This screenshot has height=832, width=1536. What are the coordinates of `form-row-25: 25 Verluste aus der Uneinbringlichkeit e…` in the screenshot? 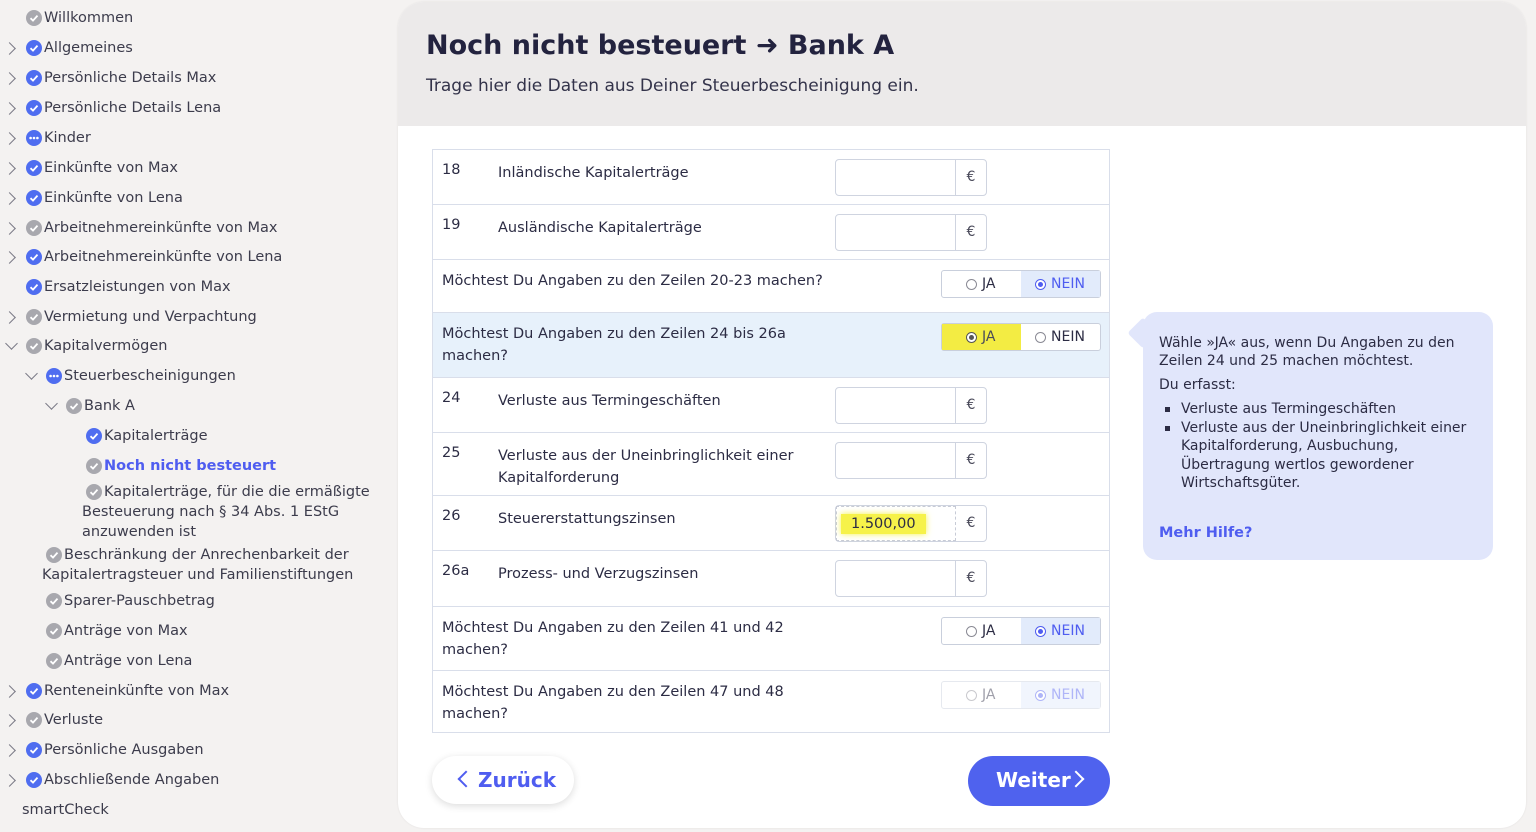 It's located at (771, 464).